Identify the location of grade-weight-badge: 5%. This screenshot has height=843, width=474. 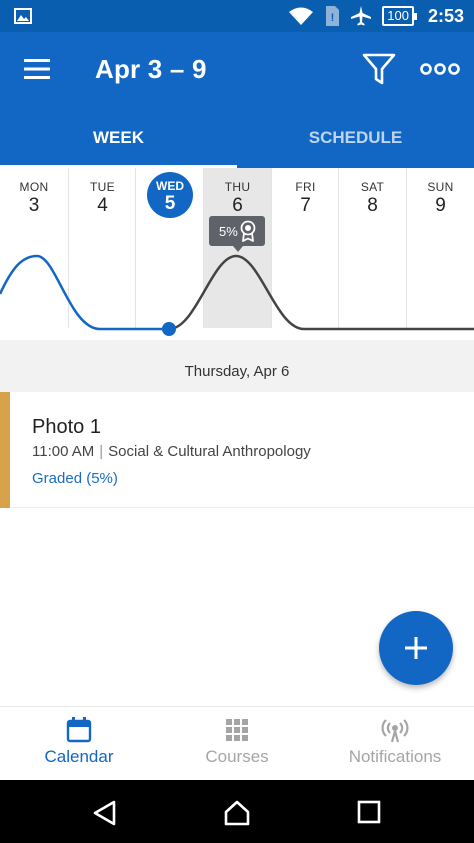
(237, 234).